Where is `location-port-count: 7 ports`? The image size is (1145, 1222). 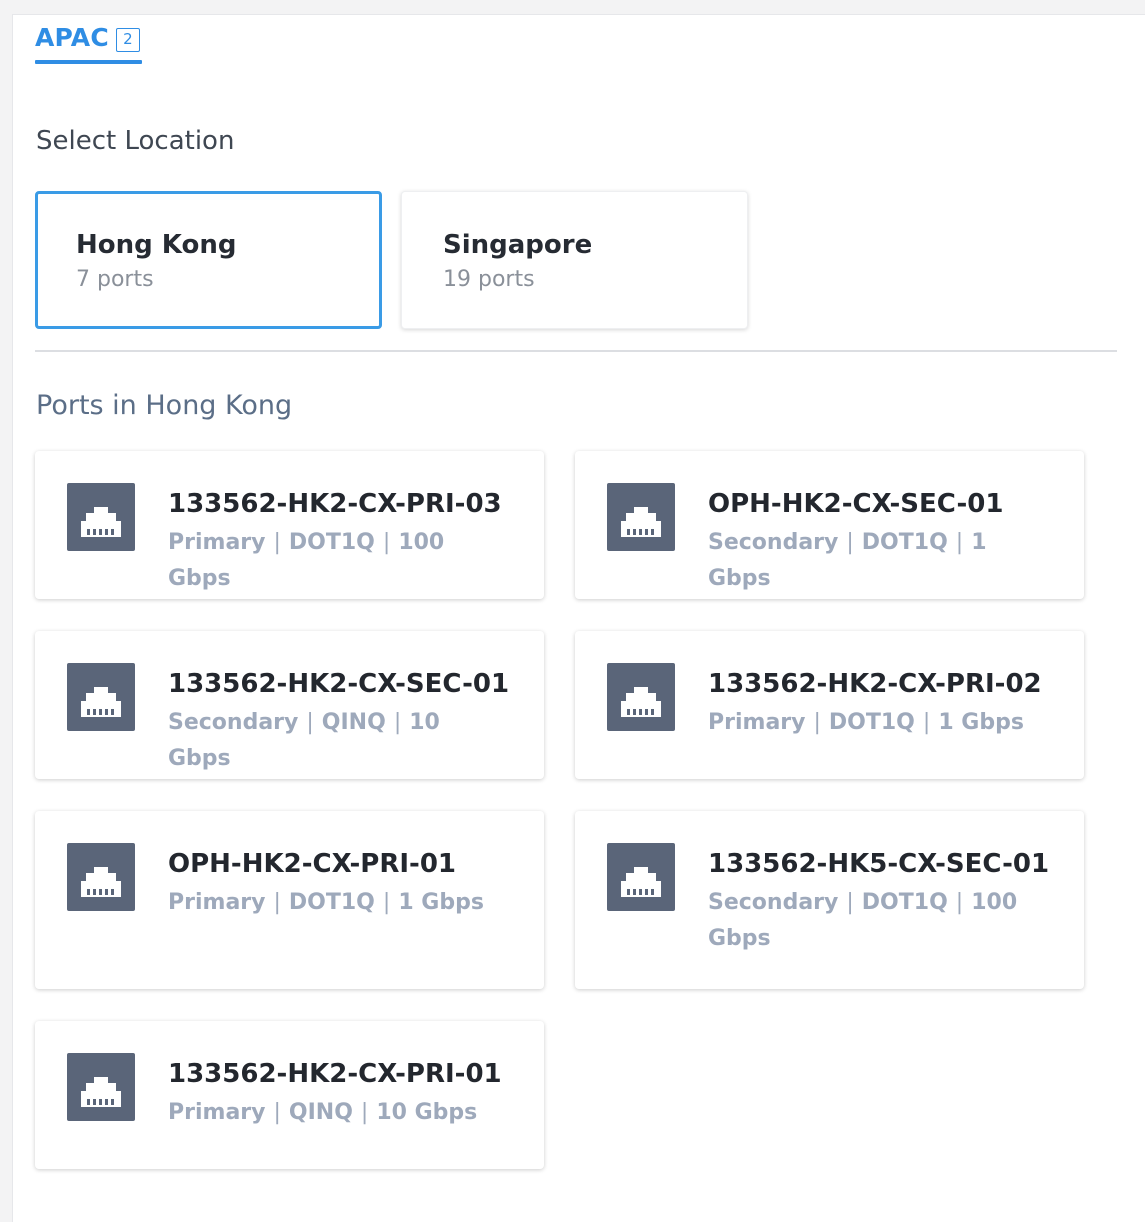 location-port-count: 7 ports is located at coordinates (115, 279).